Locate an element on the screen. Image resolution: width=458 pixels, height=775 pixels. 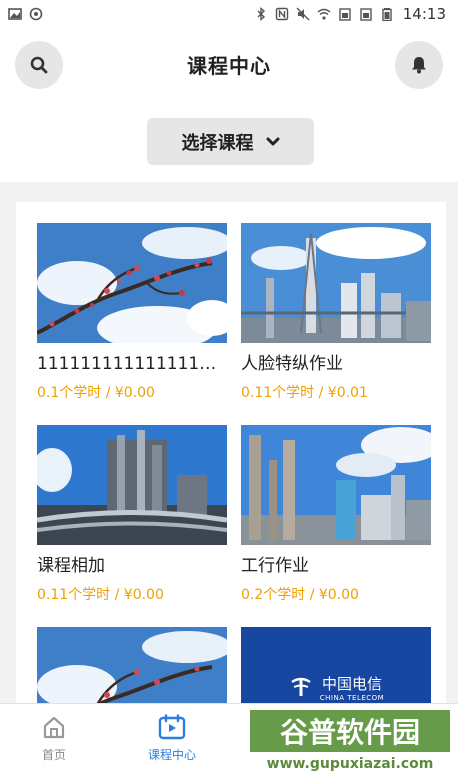
home-icon is located at coordinates (54, 727).